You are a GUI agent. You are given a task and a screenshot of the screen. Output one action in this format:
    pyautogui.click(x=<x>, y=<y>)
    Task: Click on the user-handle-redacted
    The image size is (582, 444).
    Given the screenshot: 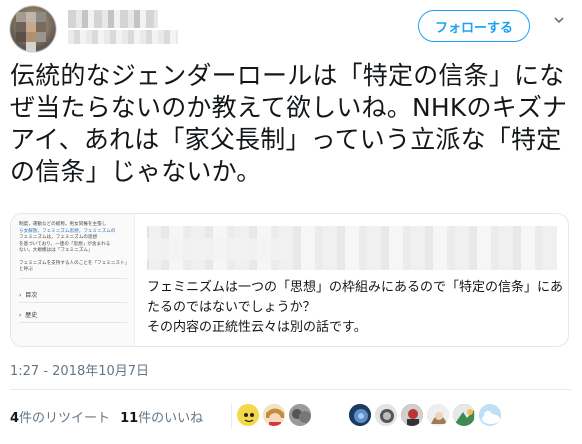 What is the action you would take?
    pyautogui.click(x=123, y=37)
    